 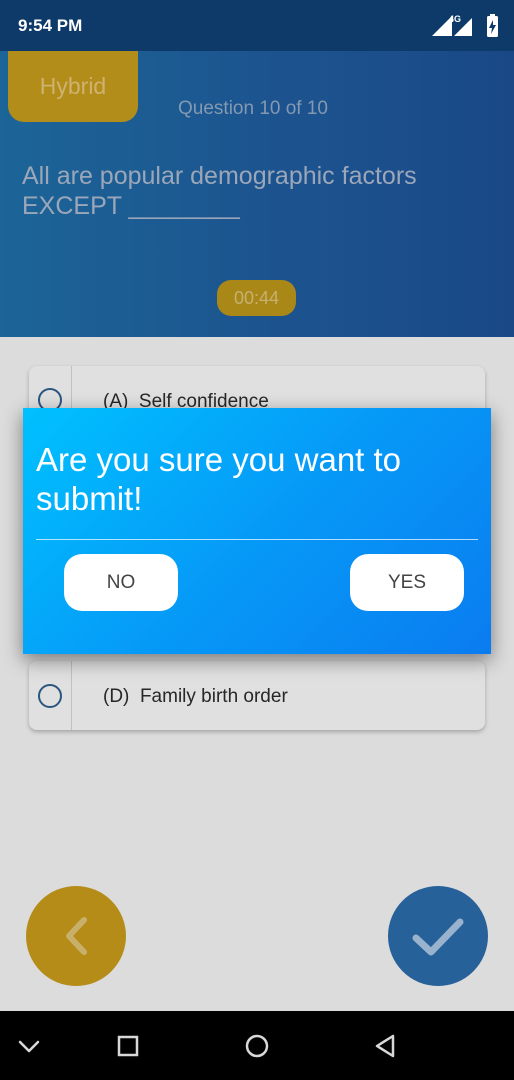 What do you see at coordinates (407, 582) in the screenshot?
I see `yes-button: YES` at bounding box center [407, 582].